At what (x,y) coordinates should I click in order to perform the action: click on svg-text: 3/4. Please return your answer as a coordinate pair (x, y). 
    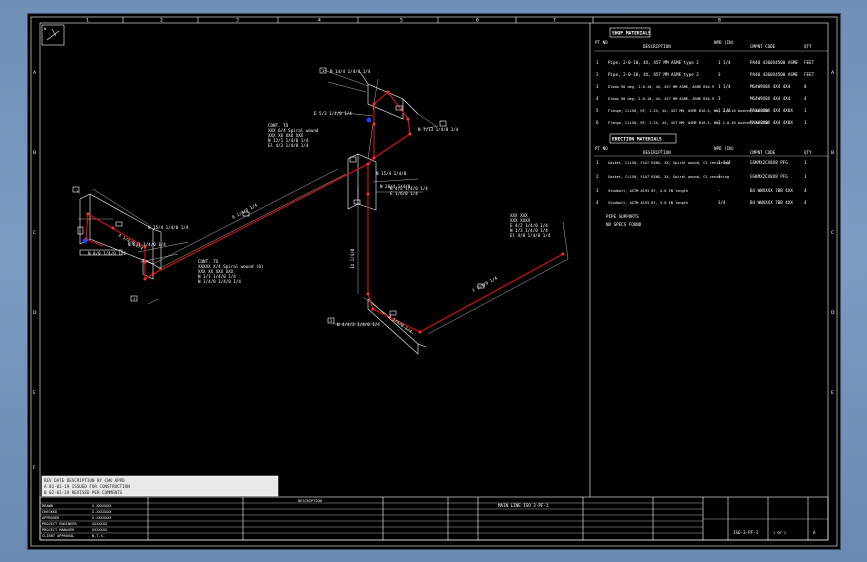
    Looking at the image, I should click on (722, 202).